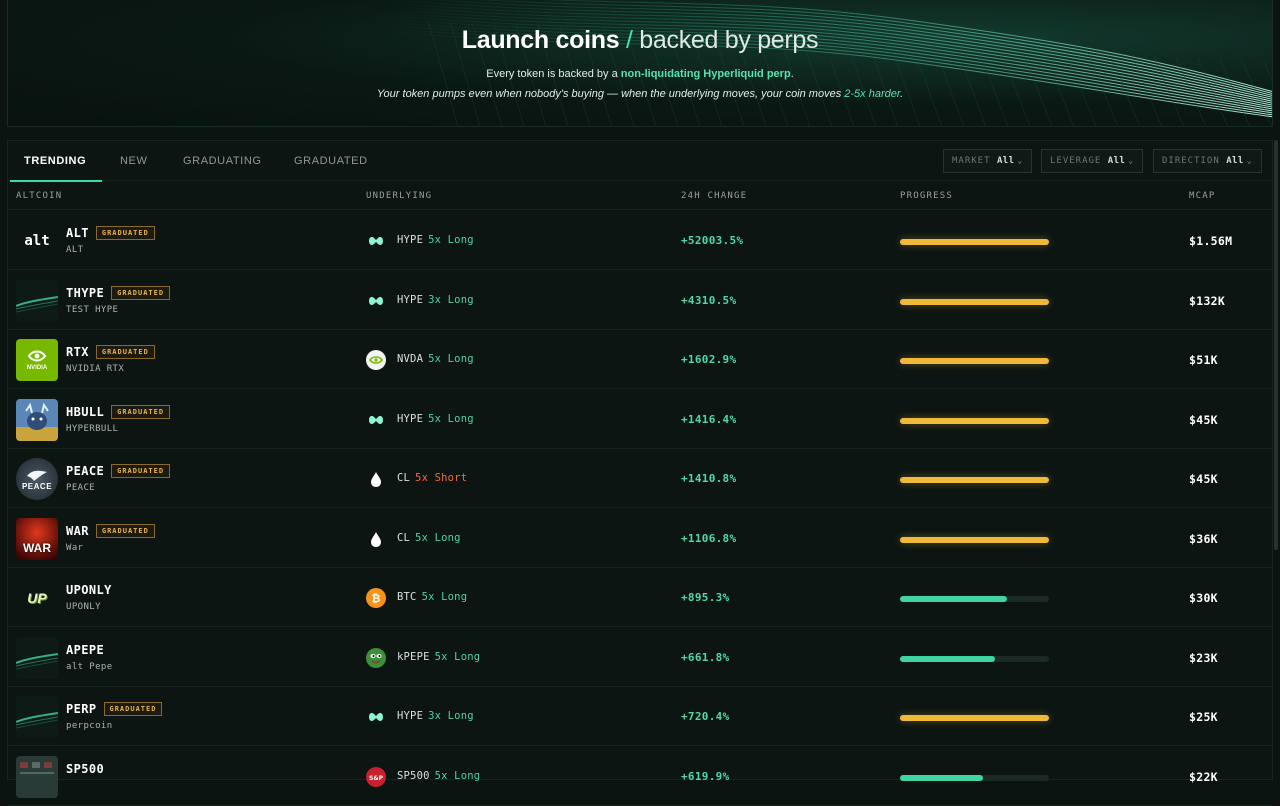 The height and width of the screenshot is (806, 1280). I want to click on coin-avatar: PEACE, so click(37, 479).